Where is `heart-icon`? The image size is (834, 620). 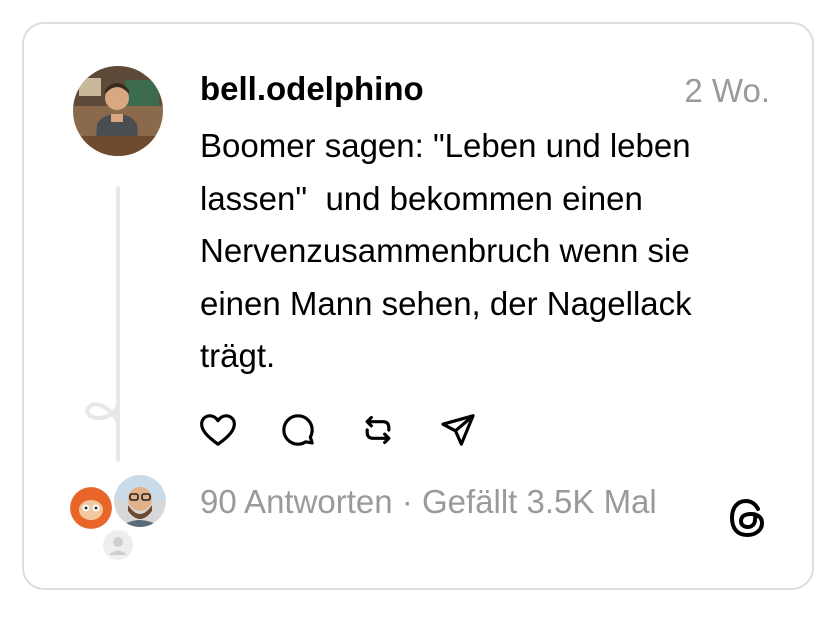
heart-icon is located at coordinates (218, 430).